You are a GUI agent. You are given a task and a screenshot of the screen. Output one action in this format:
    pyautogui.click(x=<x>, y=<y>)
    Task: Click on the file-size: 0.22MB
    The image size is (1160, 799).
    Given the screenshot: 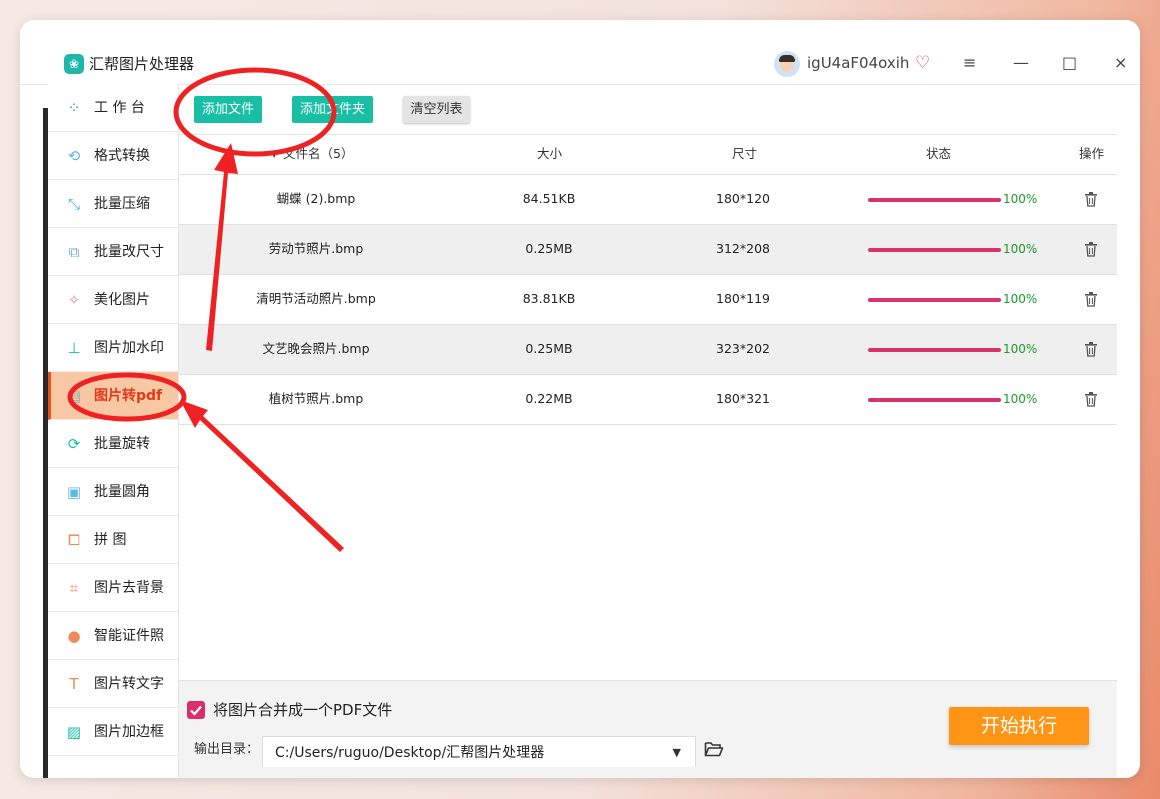 What is the action you would take?
    pyautogui.click(x=549, y=398)
    